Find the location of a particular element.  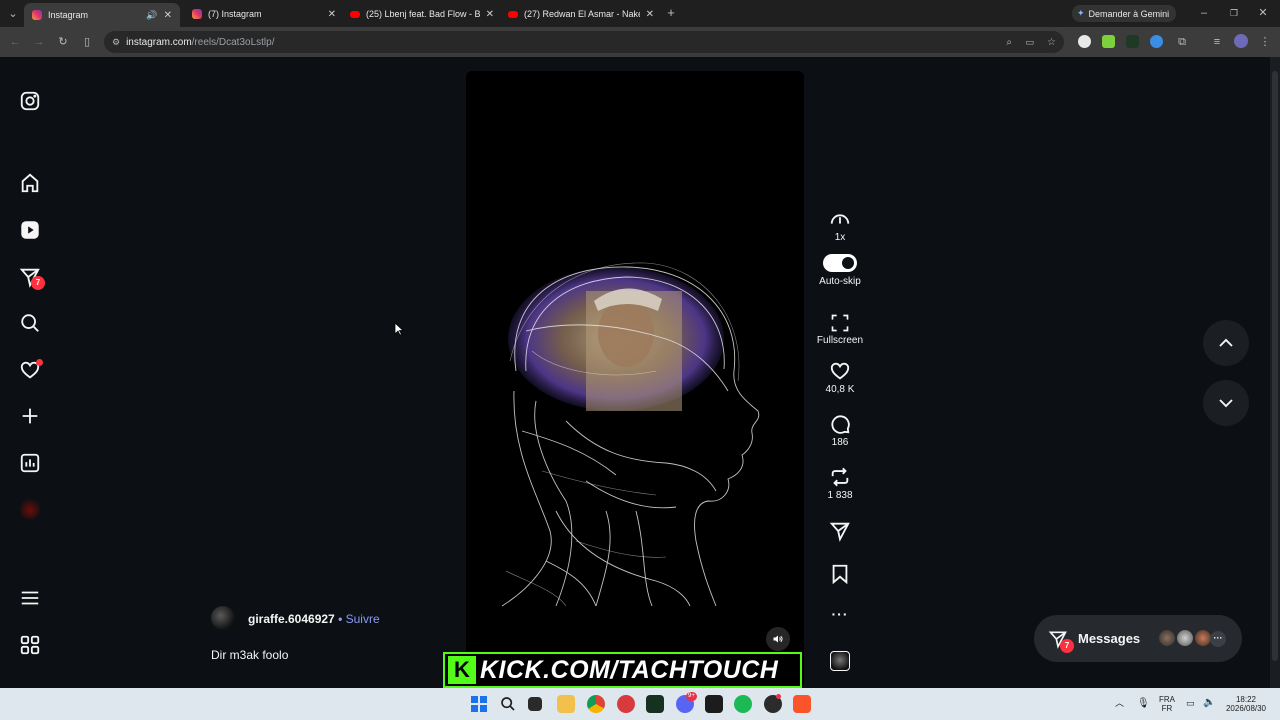

search-icon is located at coordinates (30, 323).